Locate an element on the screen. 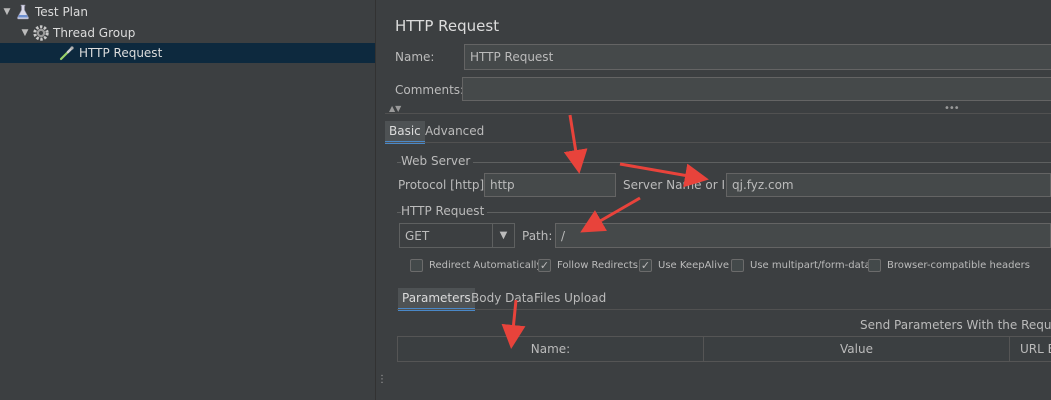 The height and width of the screenshot is (400, 1051). annotation-arrows is located at coordinates (605, 231).